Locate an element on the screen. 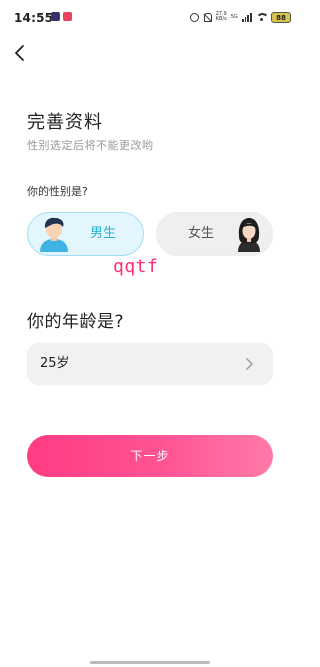  gender-option-female: 女生 is located at coordinates (214, 234).